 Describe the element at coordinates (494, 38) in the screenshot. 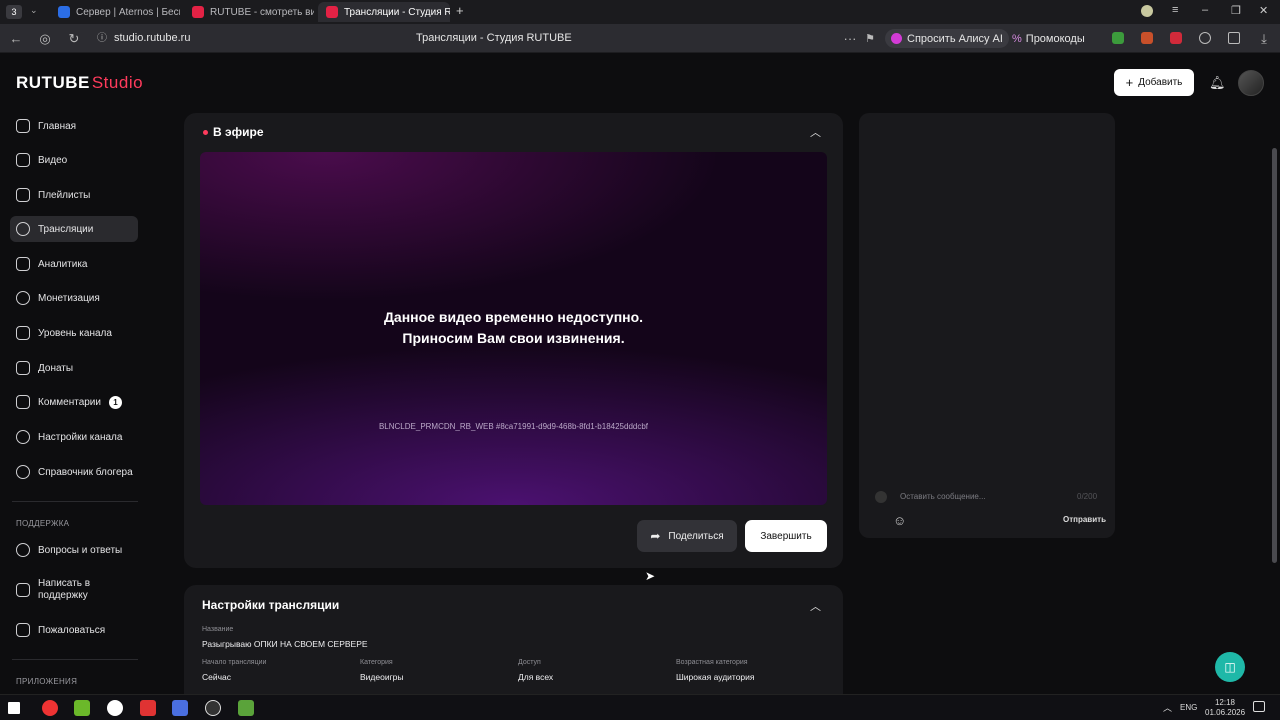

I see `page-title: Трансляции - Студия RUTUBE` at that location.